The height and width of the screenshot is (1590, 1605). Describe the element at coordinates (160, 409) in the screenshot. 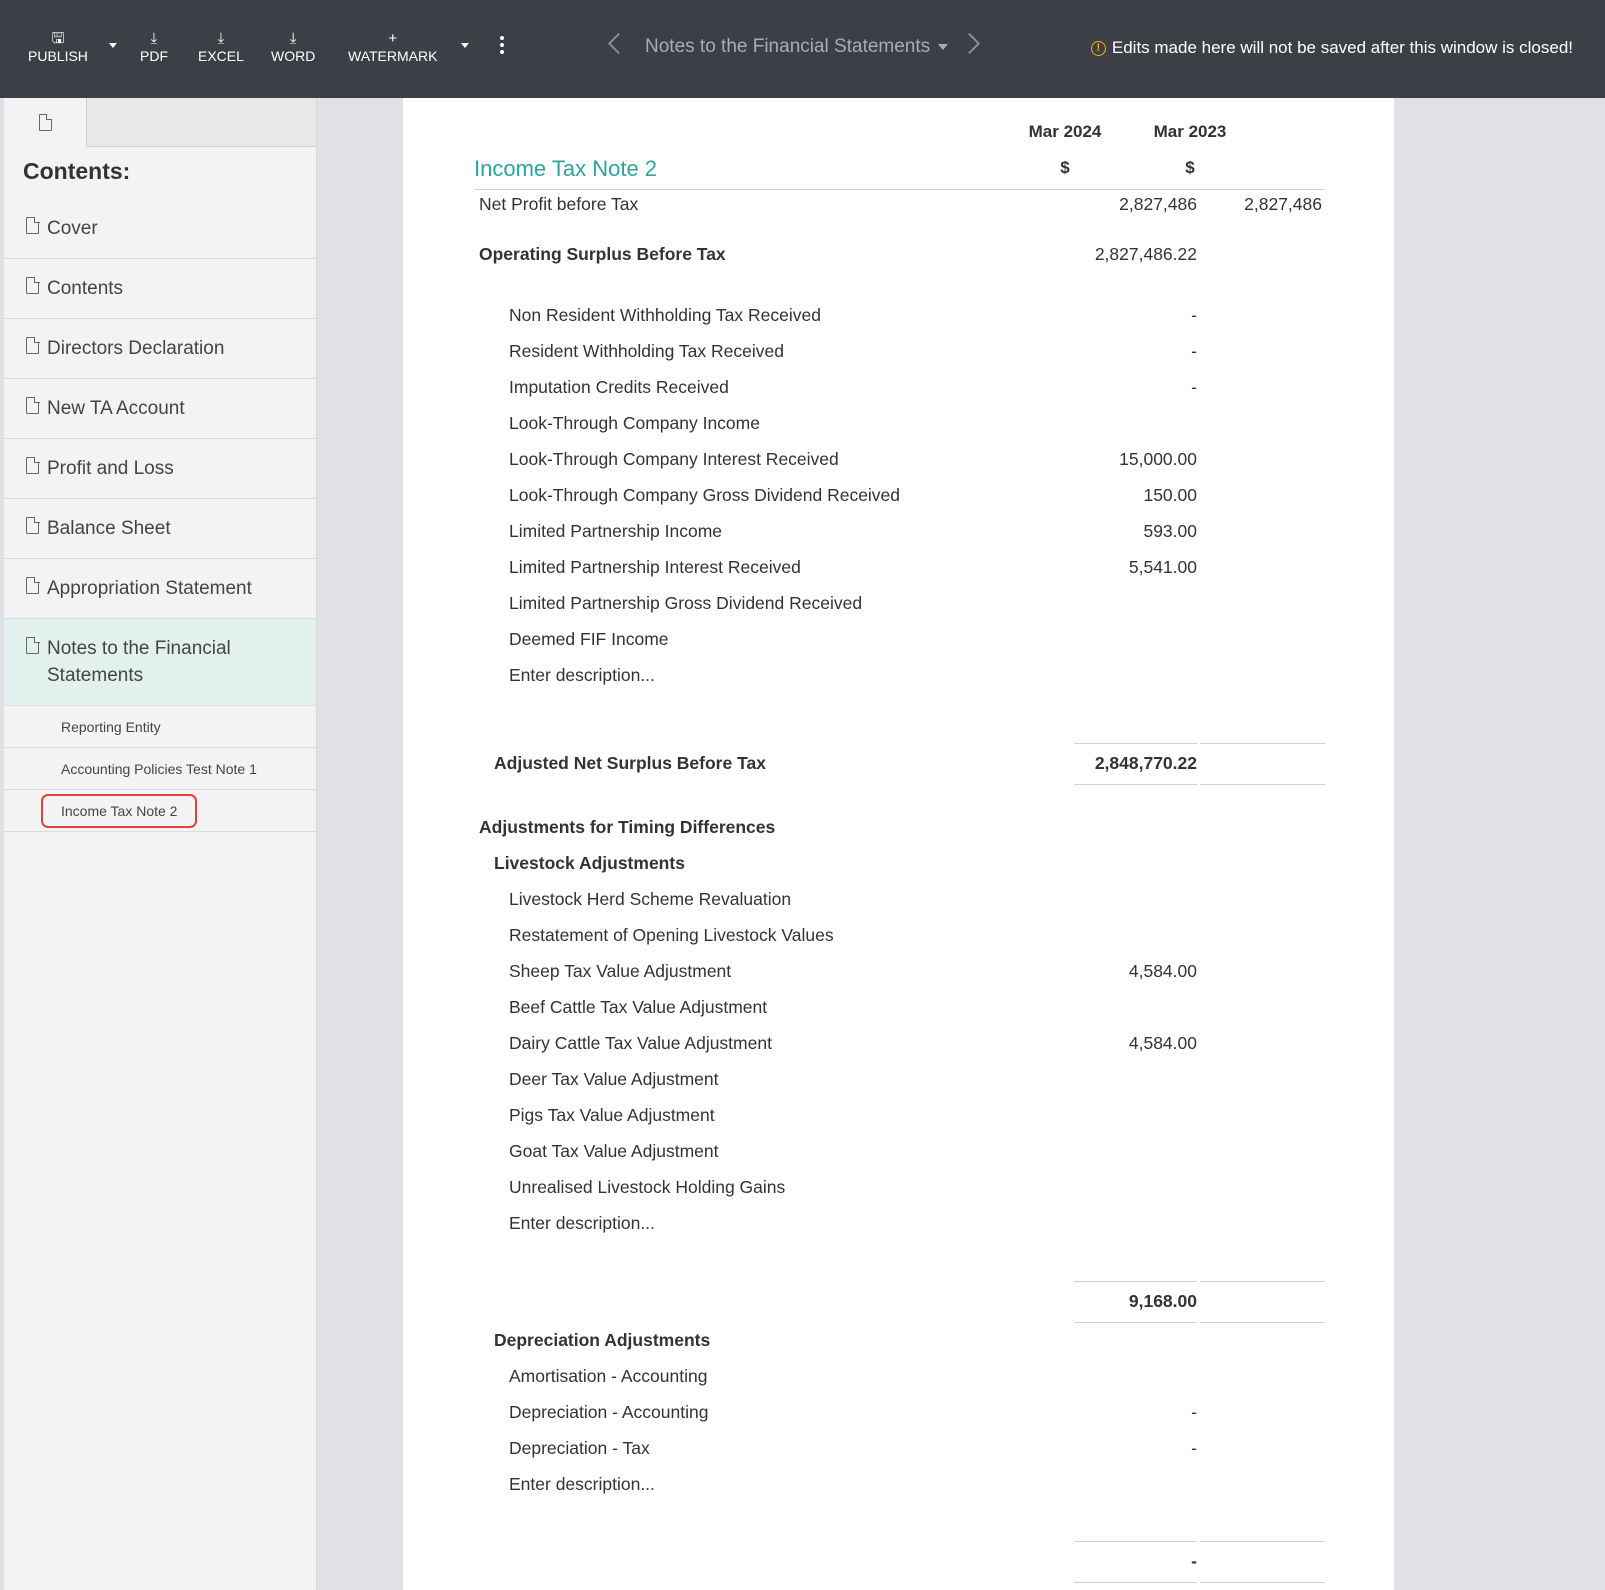

I see `toc-item-new-ta-account: New TA Account` at that location.